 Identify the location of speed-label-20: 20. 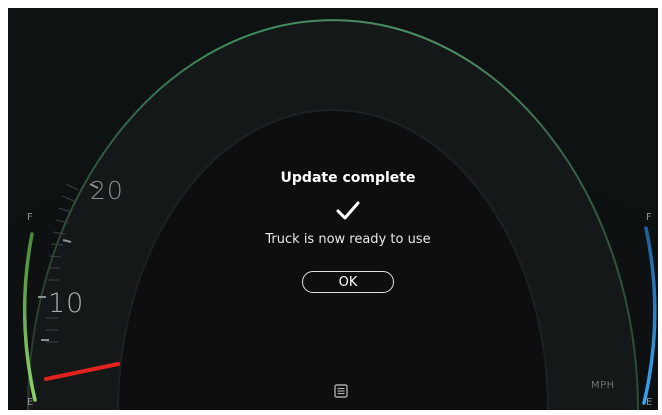
(107, 190).